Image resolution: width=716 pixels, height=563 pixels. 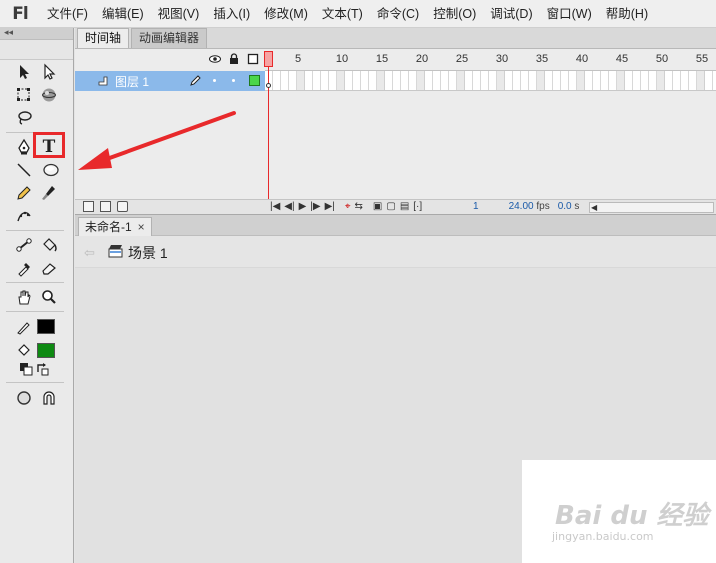 I want to click on subselection-tool-icon, so click(x=49, y=72).